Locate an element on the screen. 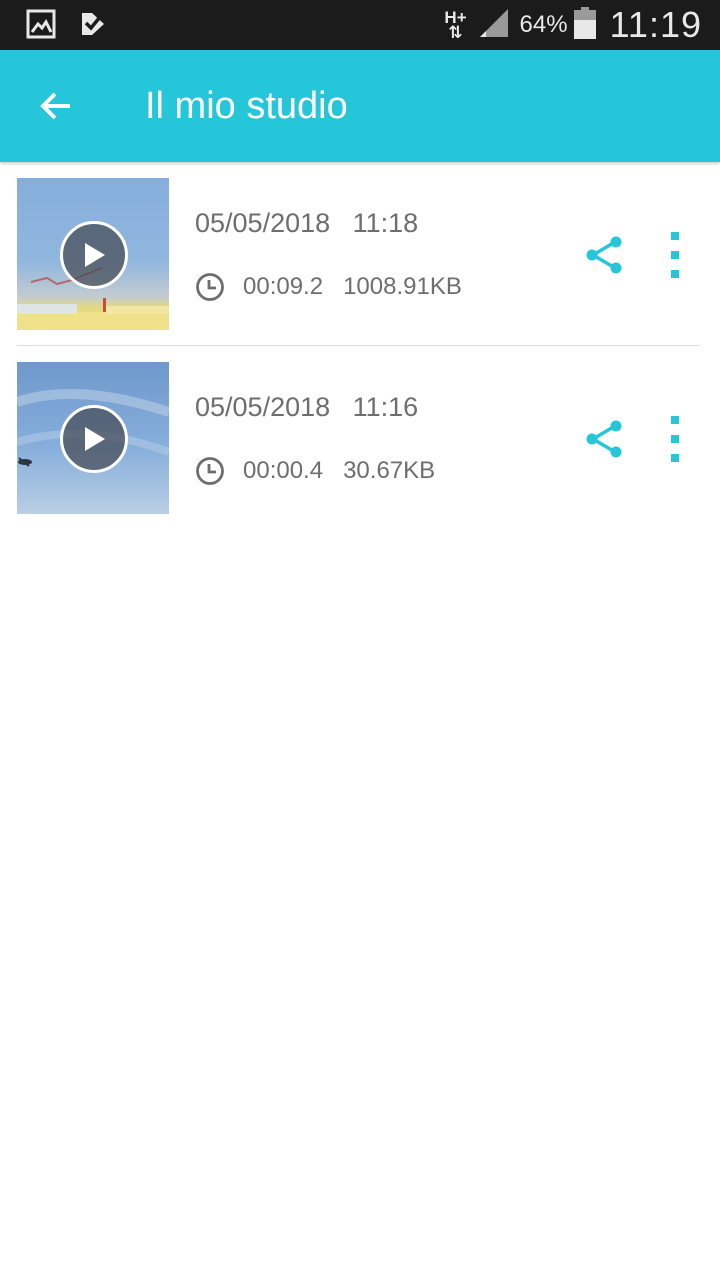 Image resolution: width=720 pixels, height=1280 pixels. recording-meta: 00:09.2 1008.91KB is located at coordinates (328, 287).